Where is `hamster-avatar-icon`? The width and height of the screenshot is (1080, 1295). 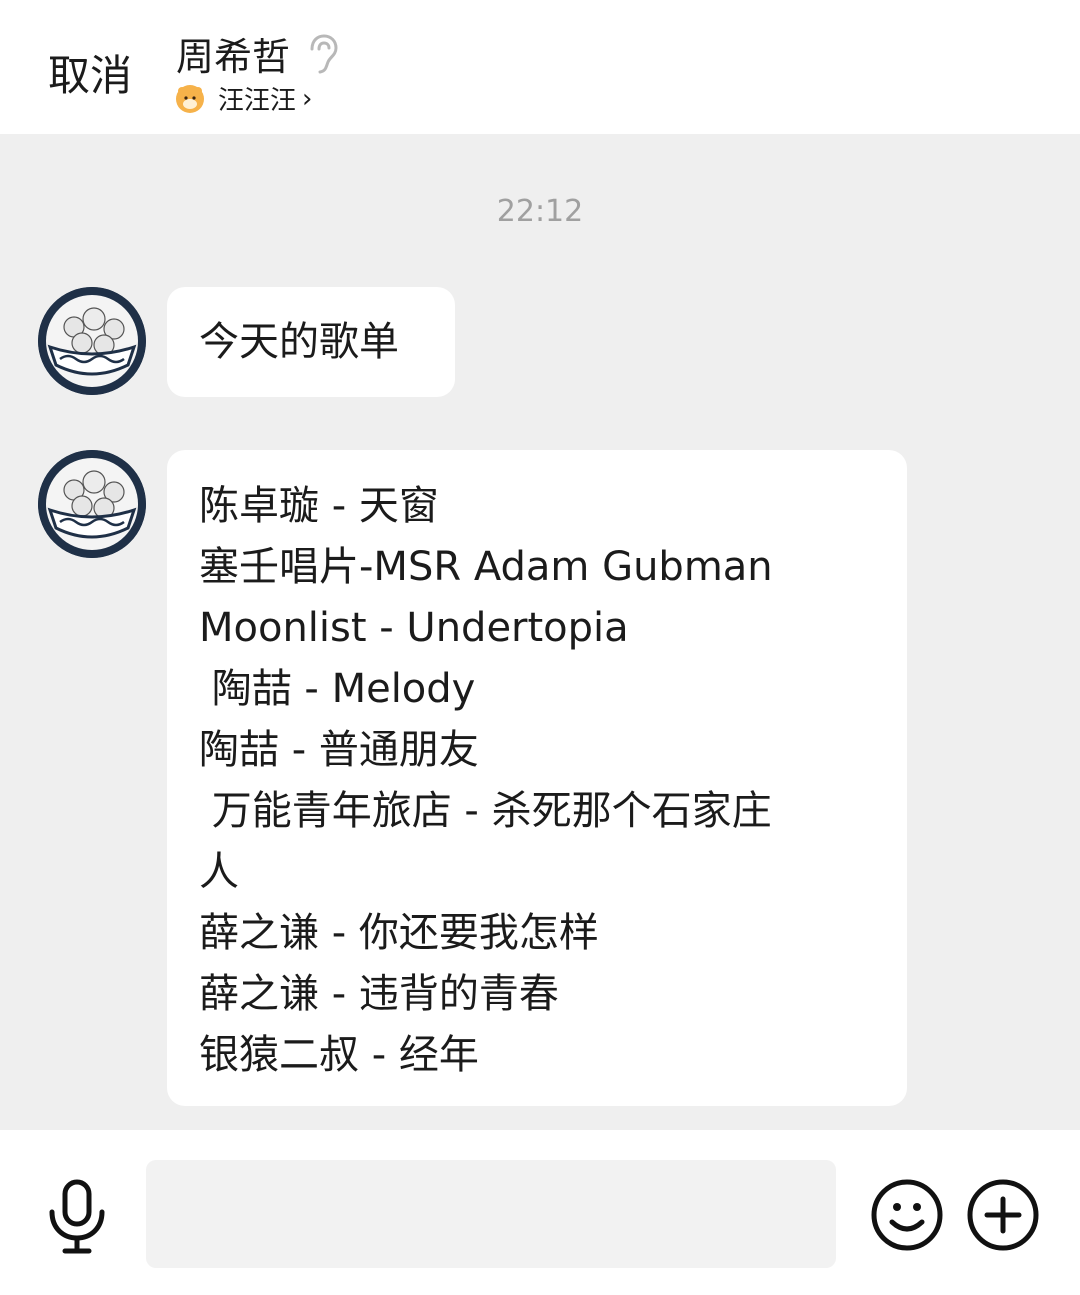 hamster-avatar-icon is located at coordinates (190, 98).